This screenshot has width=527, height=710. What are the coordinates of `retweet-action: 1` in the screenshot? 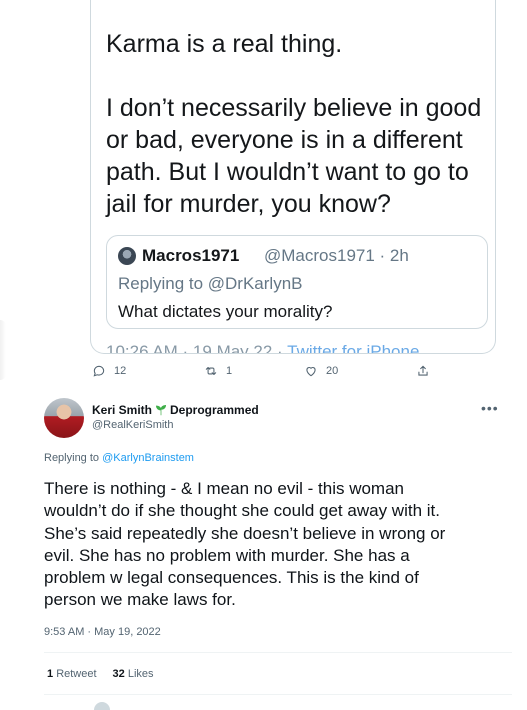 It's located at (218, 371).